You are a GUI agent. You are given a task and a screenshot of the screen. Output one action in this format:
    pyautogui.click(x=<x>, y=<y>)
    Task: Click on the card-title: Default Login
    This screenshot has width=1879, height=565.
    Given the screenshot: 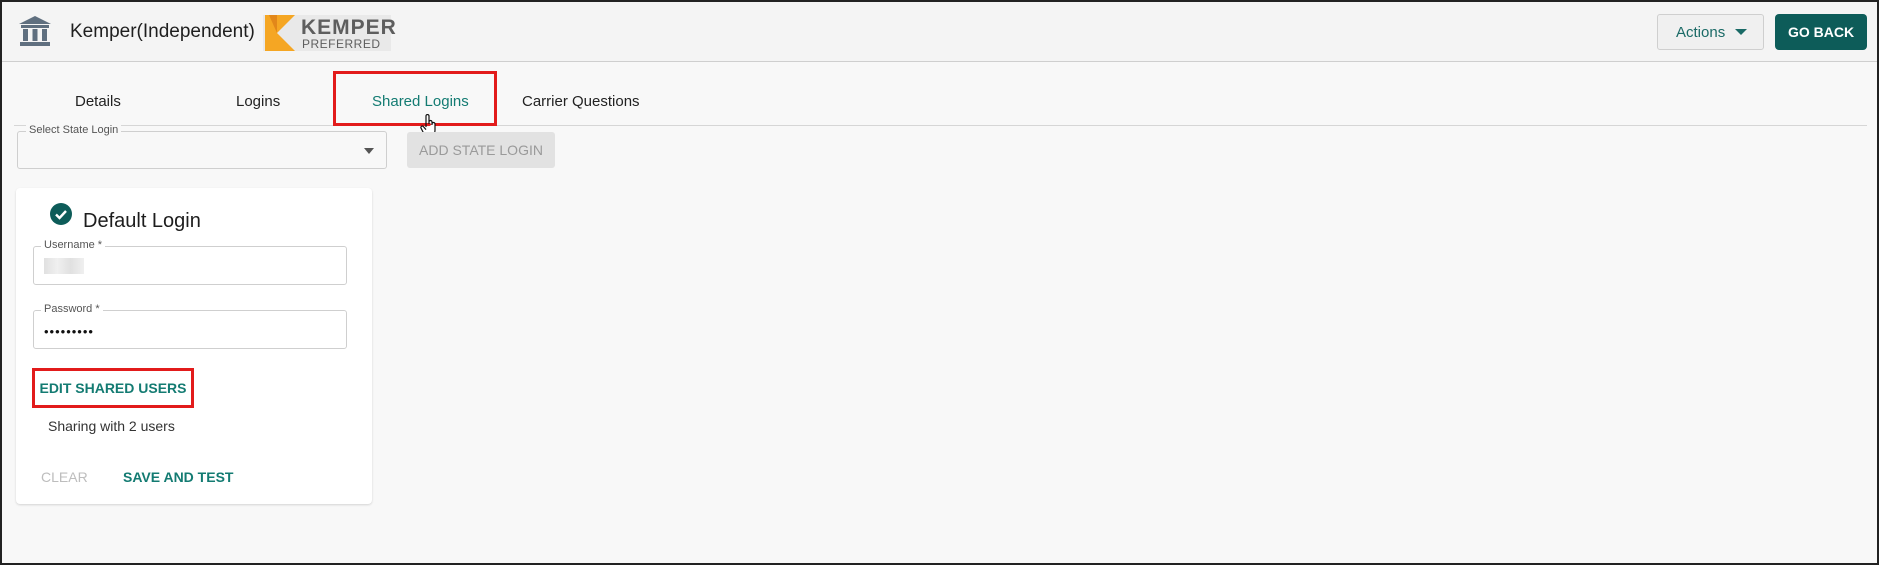 What is the action you would take?
    pyautogui.click(x=142, y=221)
    